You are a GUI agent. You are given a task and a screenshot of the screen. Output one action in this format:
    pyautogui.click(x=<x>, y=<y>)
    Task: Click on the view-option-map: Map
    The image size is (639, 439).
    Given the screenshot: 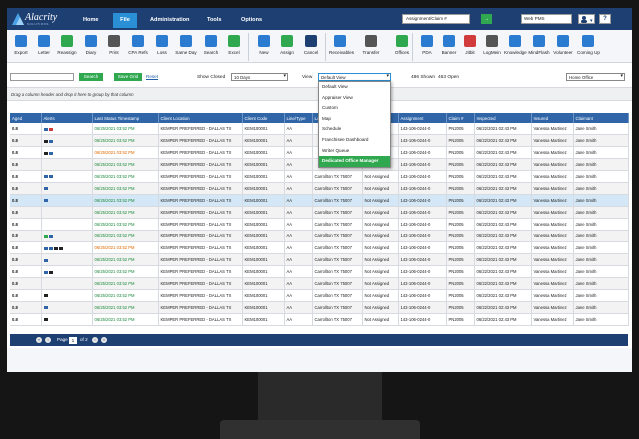 What is the action you would take?
    pyautogui.click(x=354, y=119)
    